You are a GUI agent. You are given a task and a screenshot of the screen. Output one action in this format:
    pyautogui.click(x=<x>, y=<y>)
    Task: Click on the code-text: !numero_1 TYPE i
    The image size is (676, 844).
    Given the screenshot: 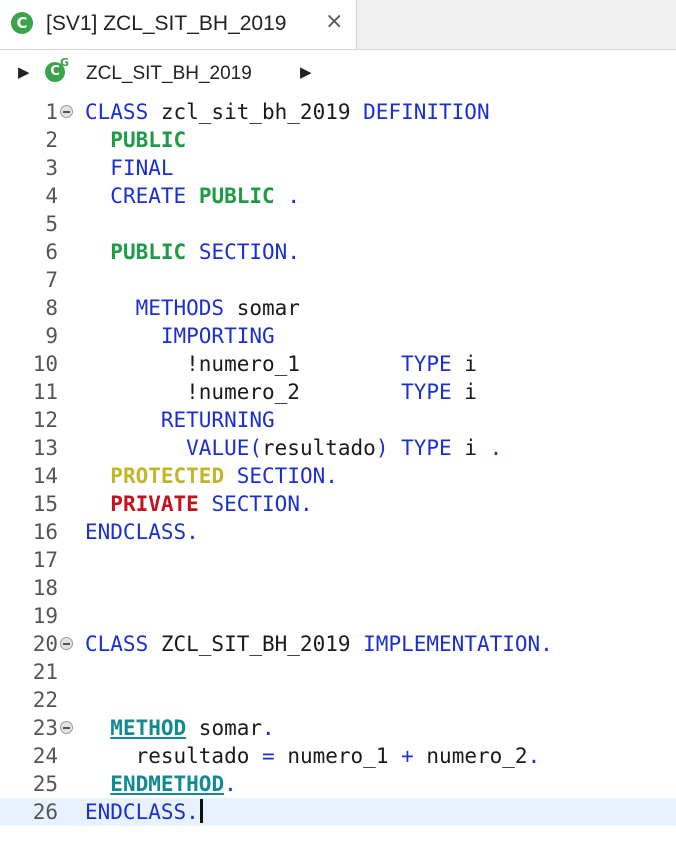 What is the action you would take?
    pyautogui.click(x=281, y=364)
    